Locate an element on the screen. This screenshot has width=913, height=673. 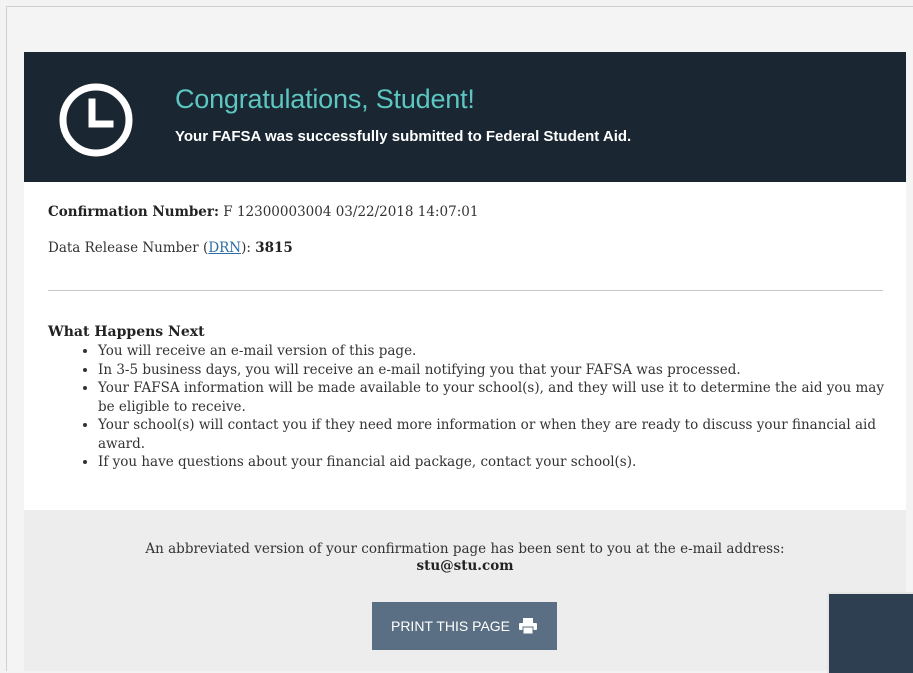
clock-icon is located at coordinates (96, 120).